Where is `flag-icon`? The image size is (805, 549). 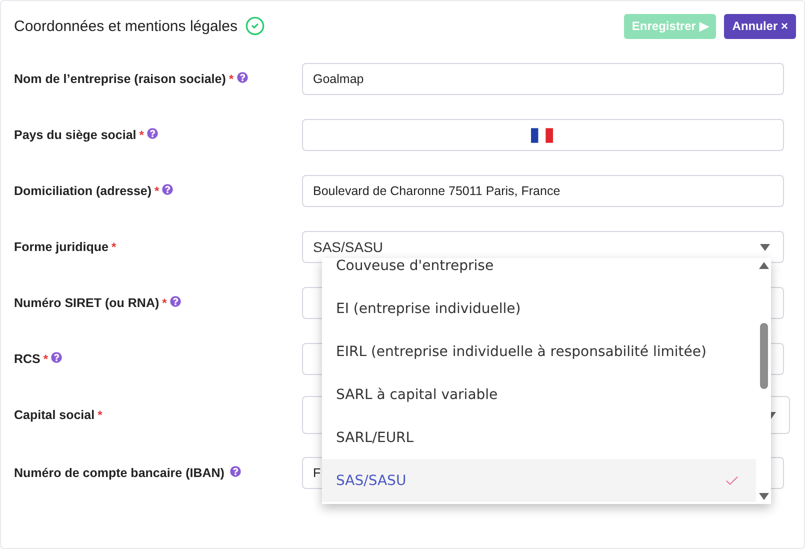
flag-icon is located at coordinates (541, 135).